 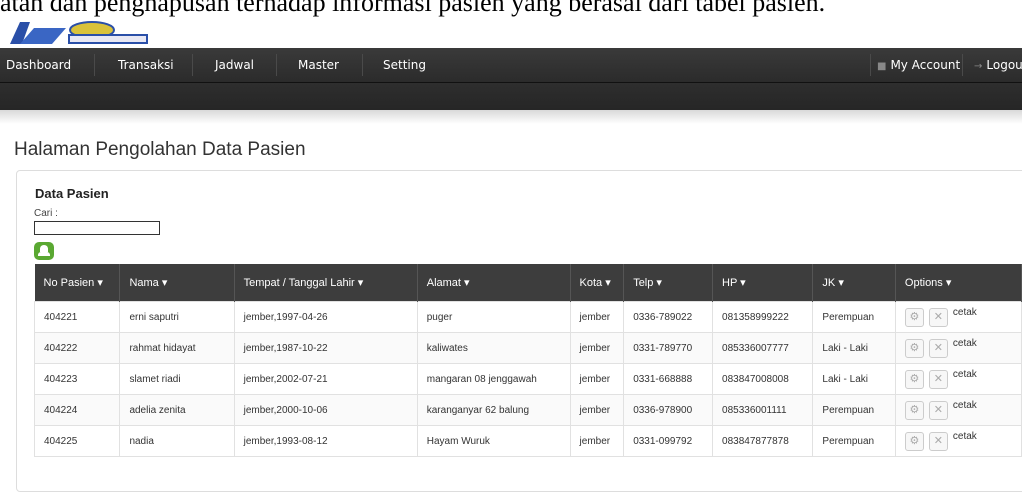 What do you see at coordinates (998, 65) in the screenshot?
I see `logout-link: →Logout` at bounding box center [998, 65].